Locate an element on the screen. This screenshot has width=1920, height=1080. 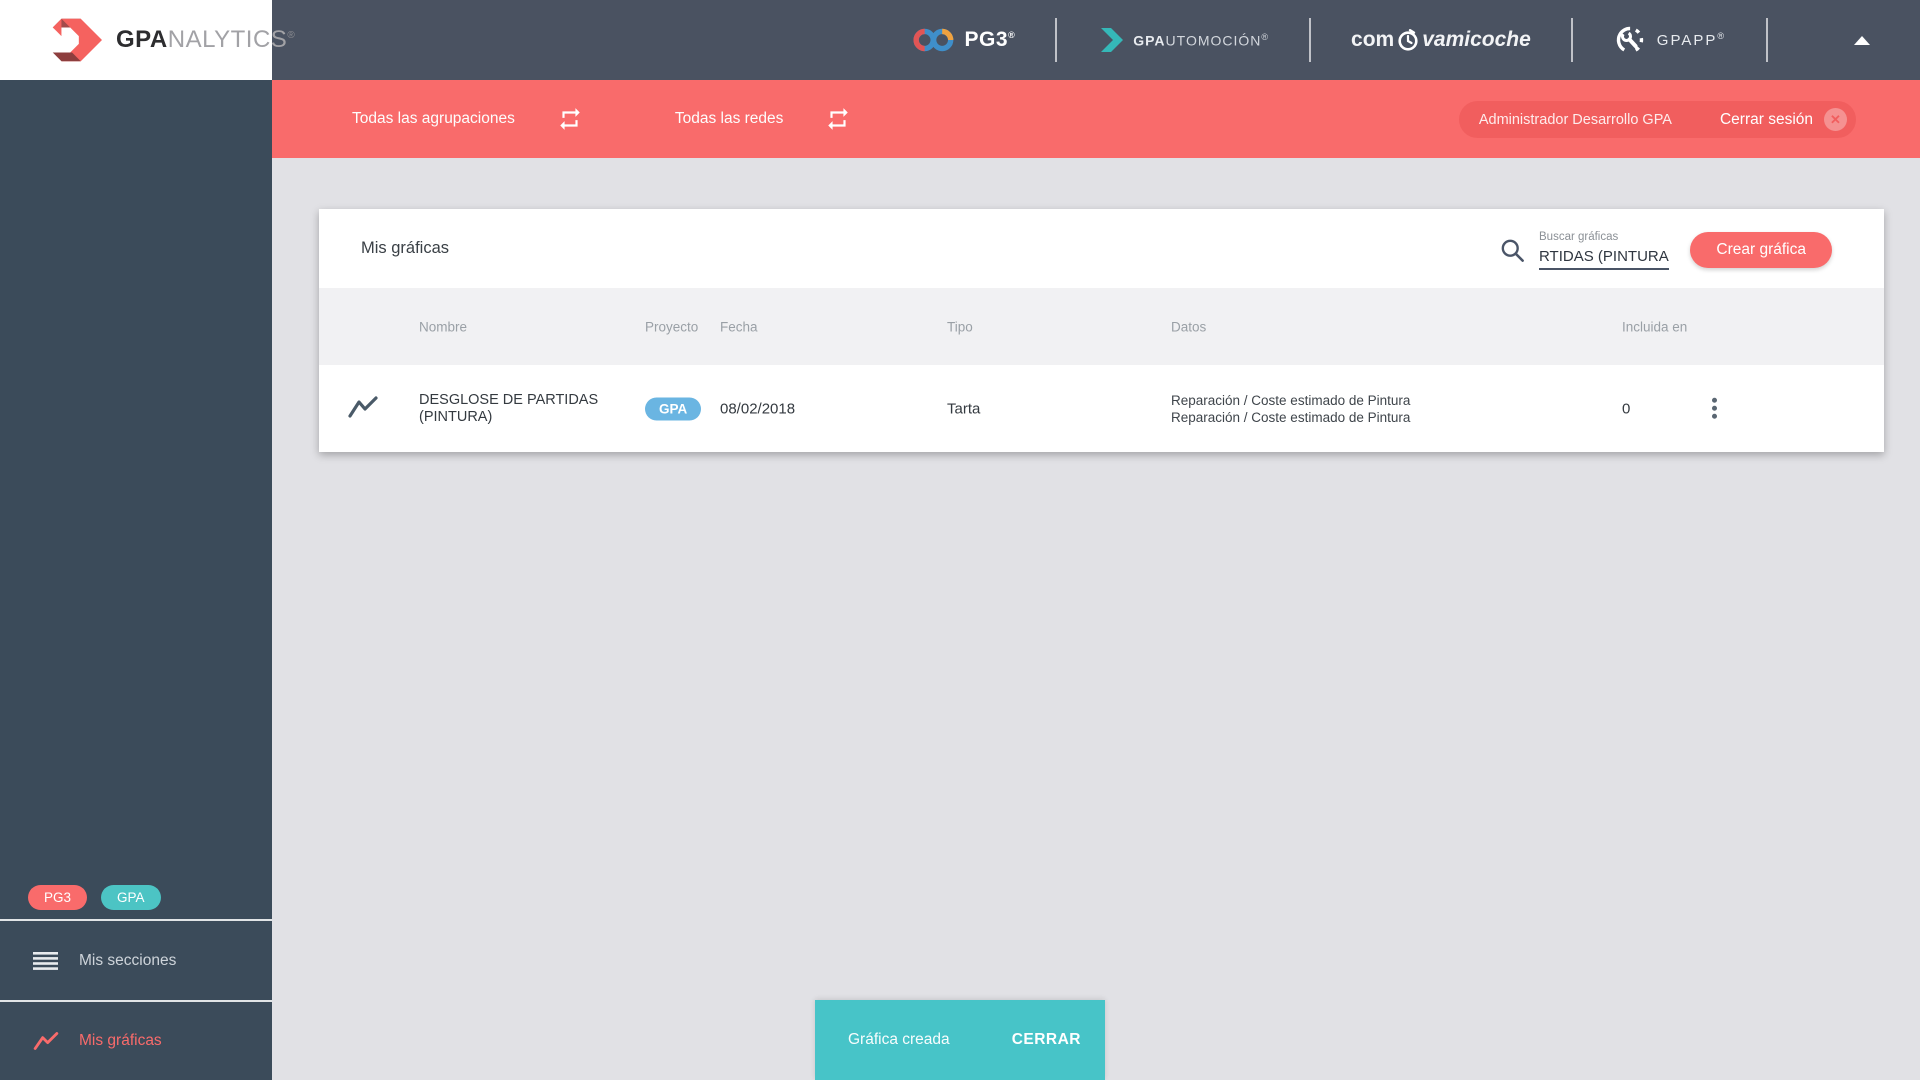
gpapp-wrench-icon is located at coordinates (1629, 40).